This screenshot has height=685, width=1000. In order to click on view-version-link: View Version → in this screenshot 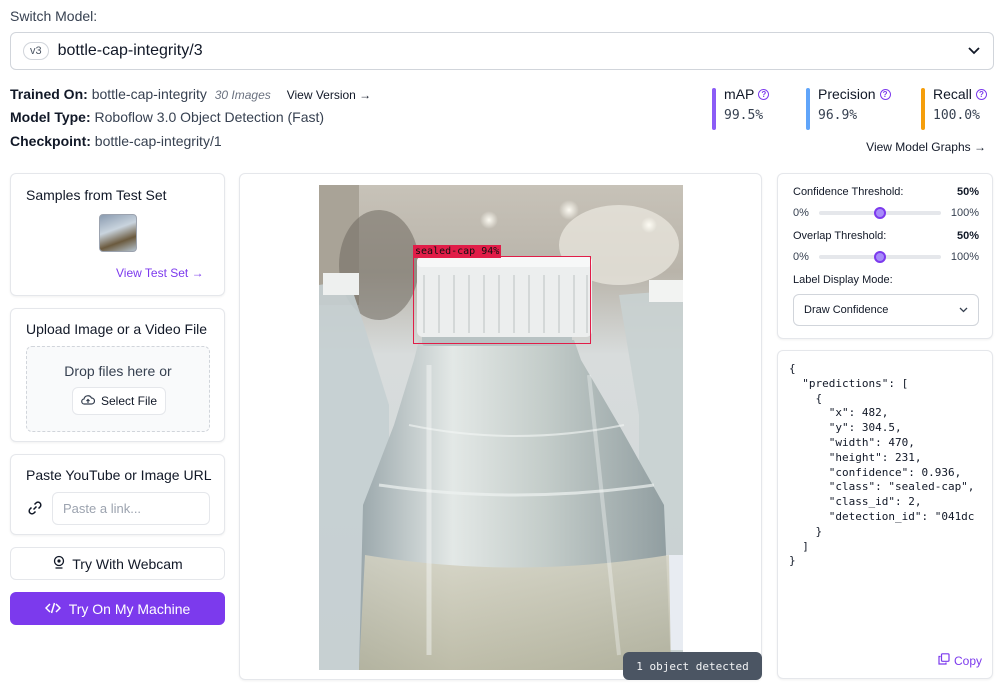, I will do `click(329, 95)`.